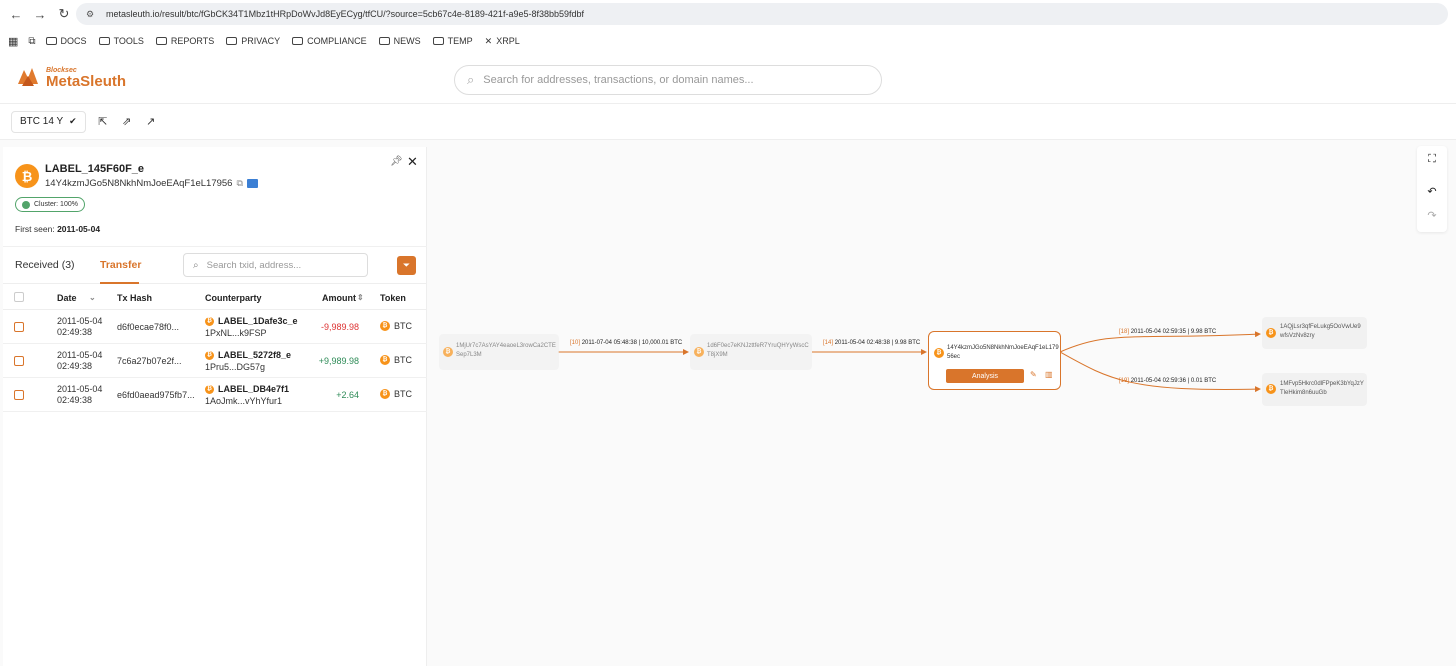  What do you see at coordinates (28, 77) in the screenshot?
I see `logo-icon` at bounding box center [28, 77].